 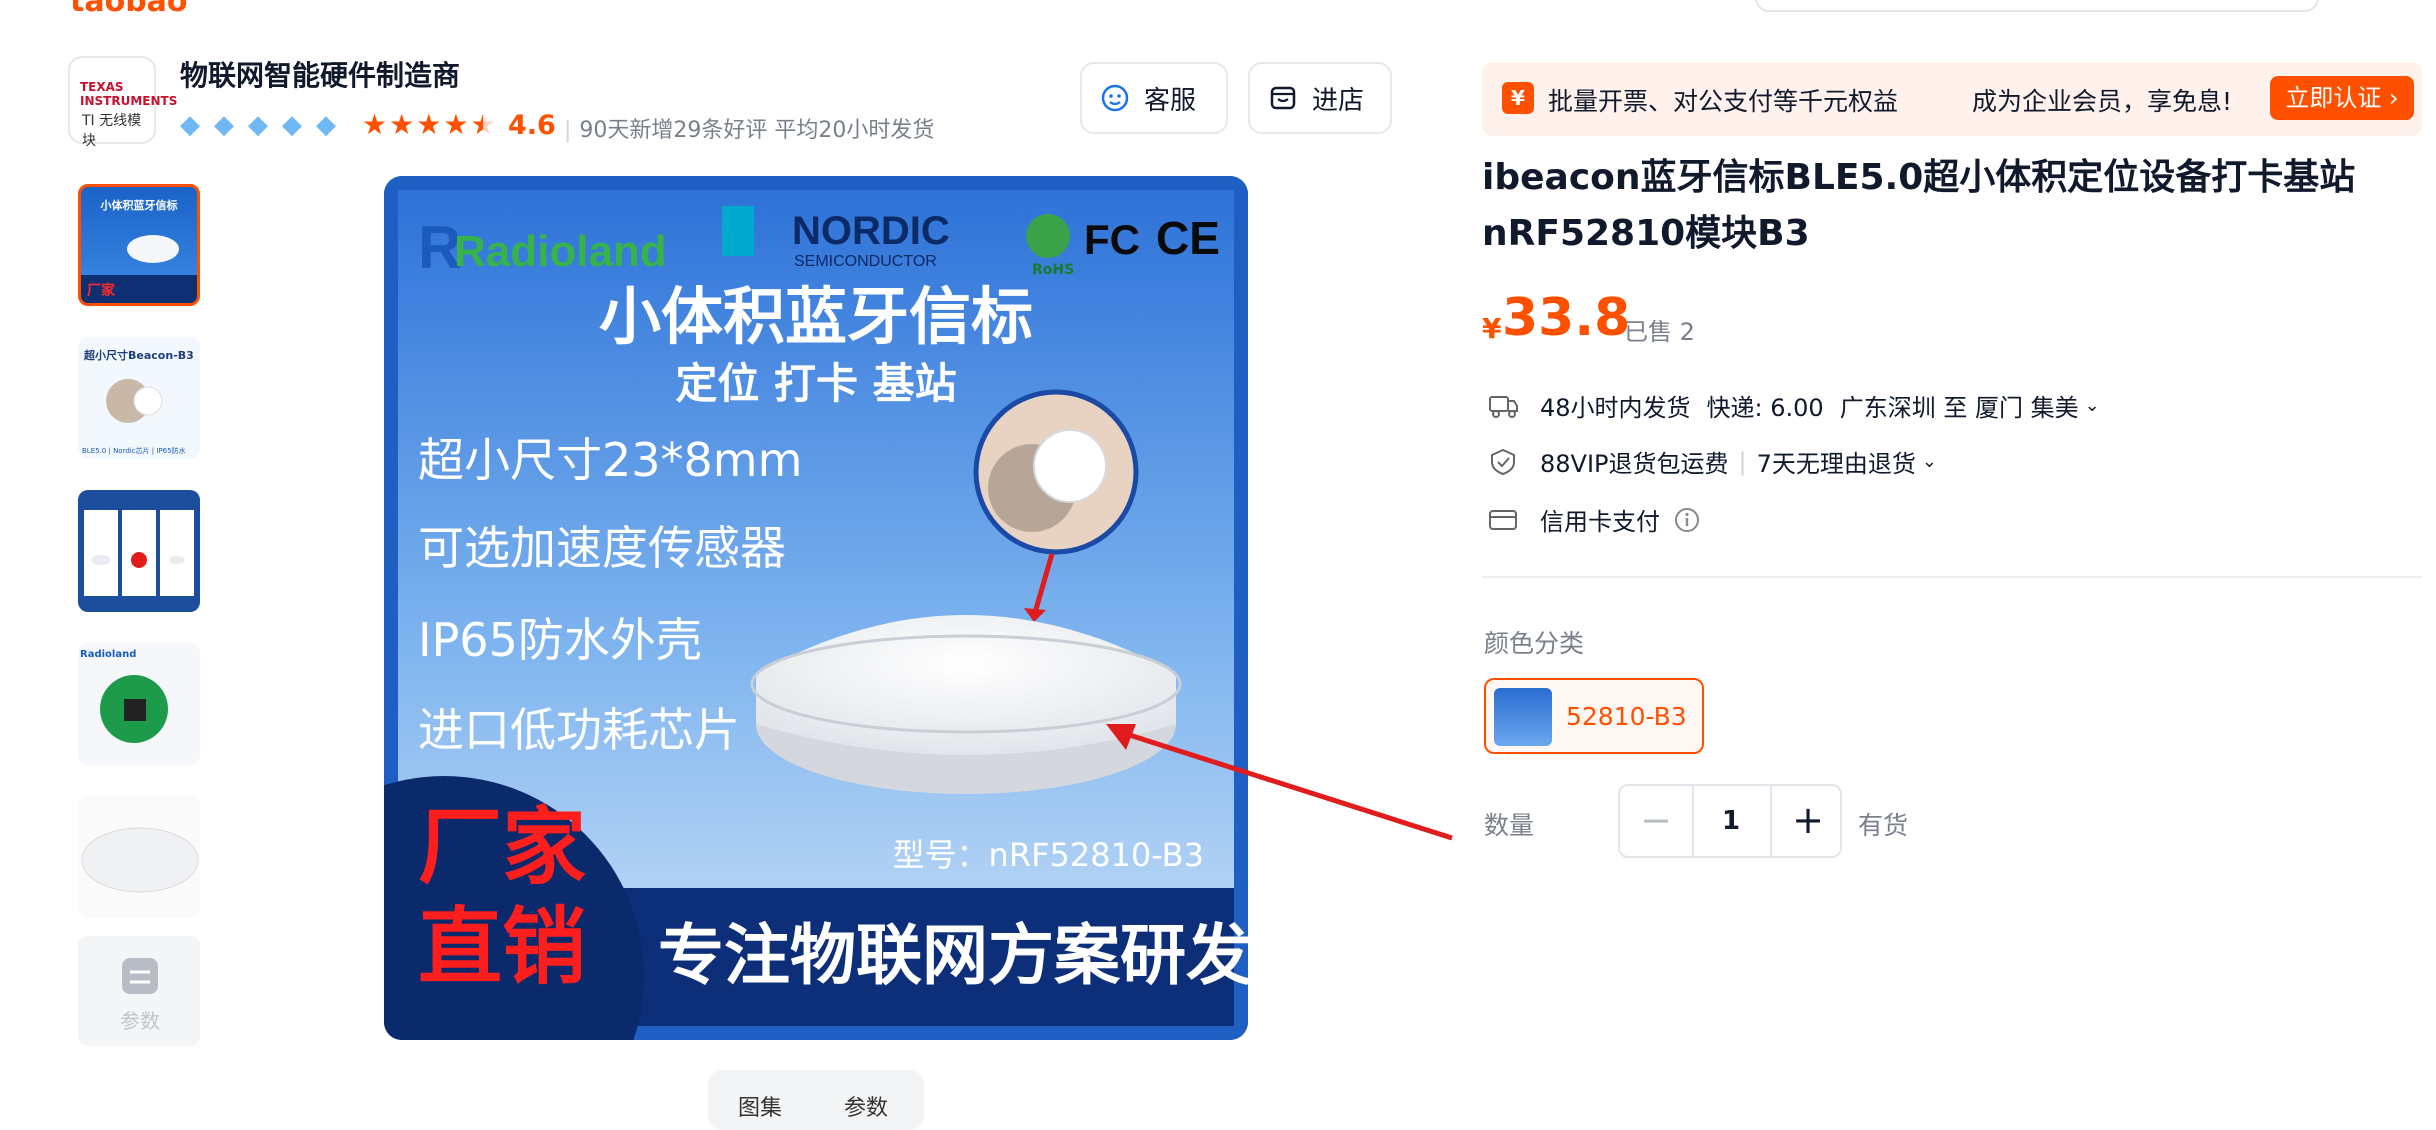 What do you see at coordinates (502, 847) in the screenshot?
I see `badge-line-1: 厂家` at bounding box center [502, 847].